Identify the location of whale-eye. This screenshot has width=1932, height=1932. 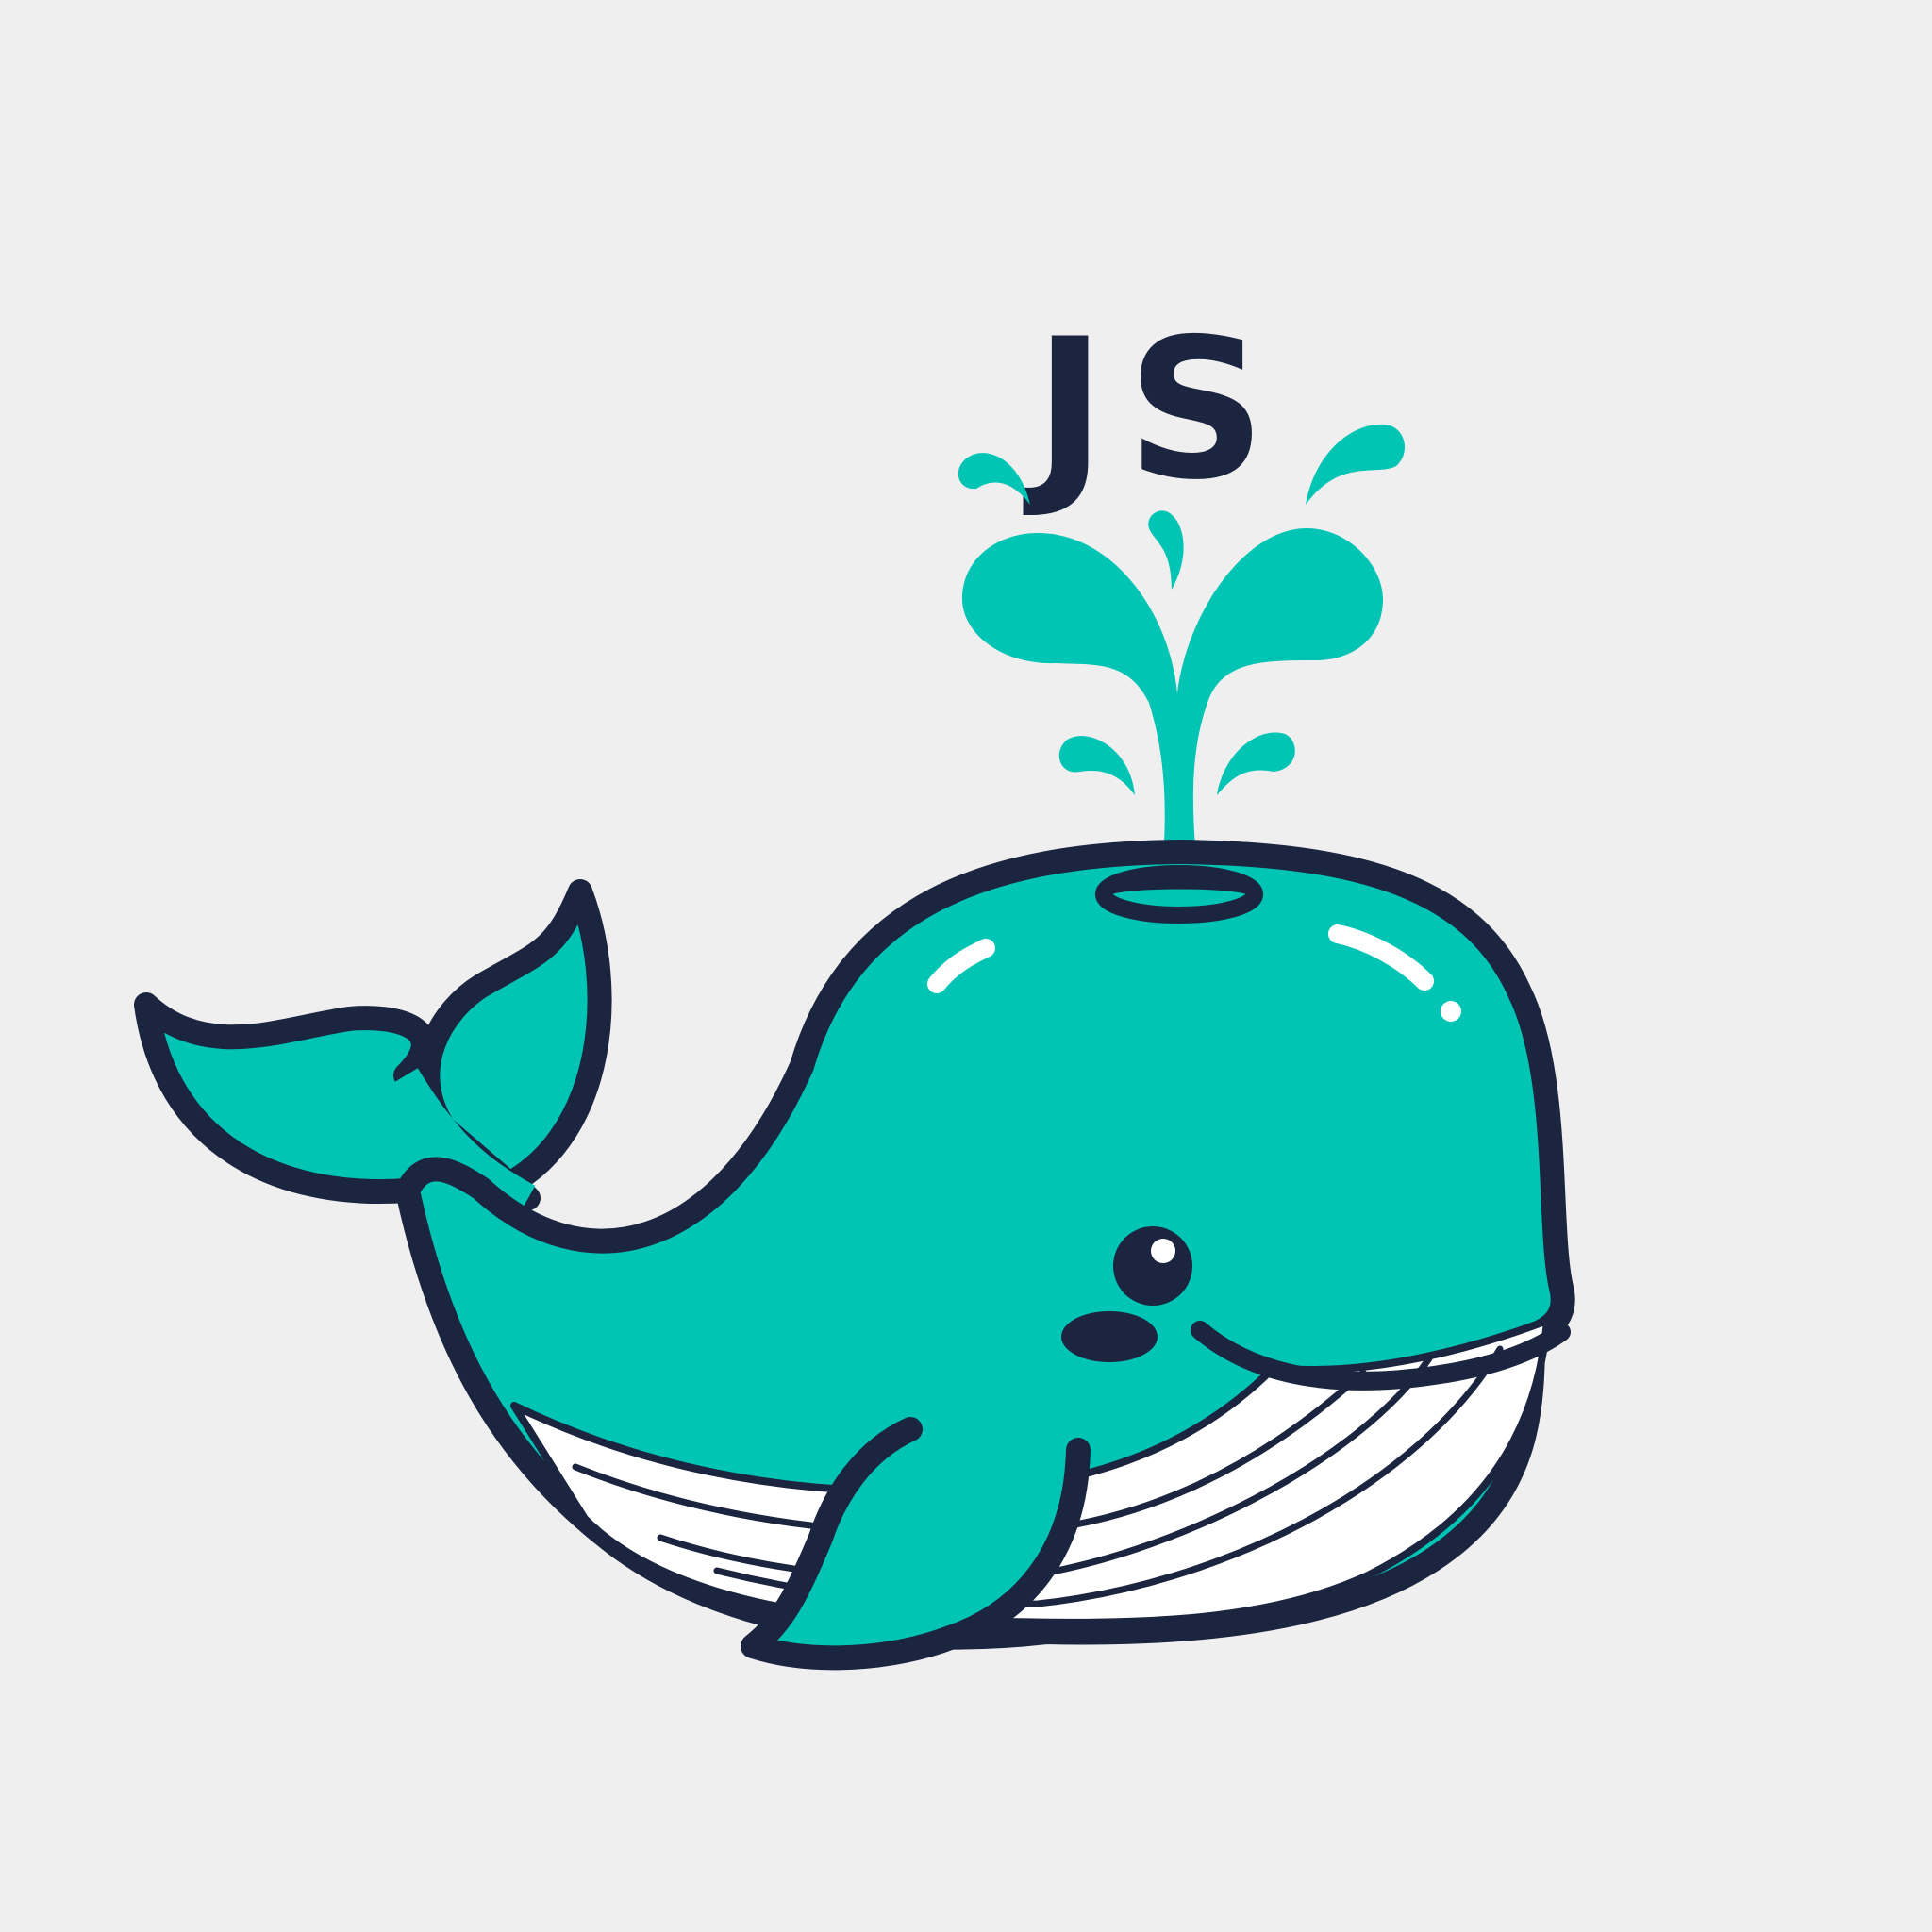
(1152, 1266).